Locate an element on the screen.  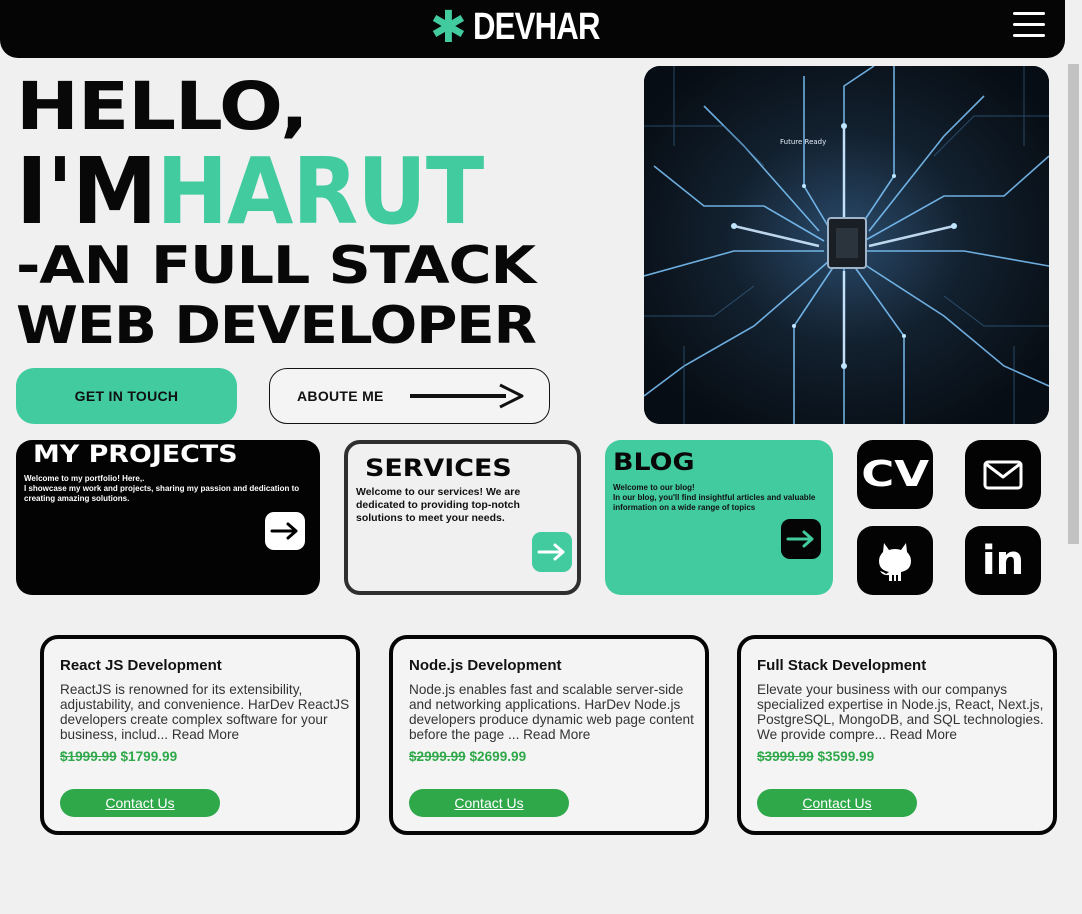
email-button is located at coordinates (1003, 474).